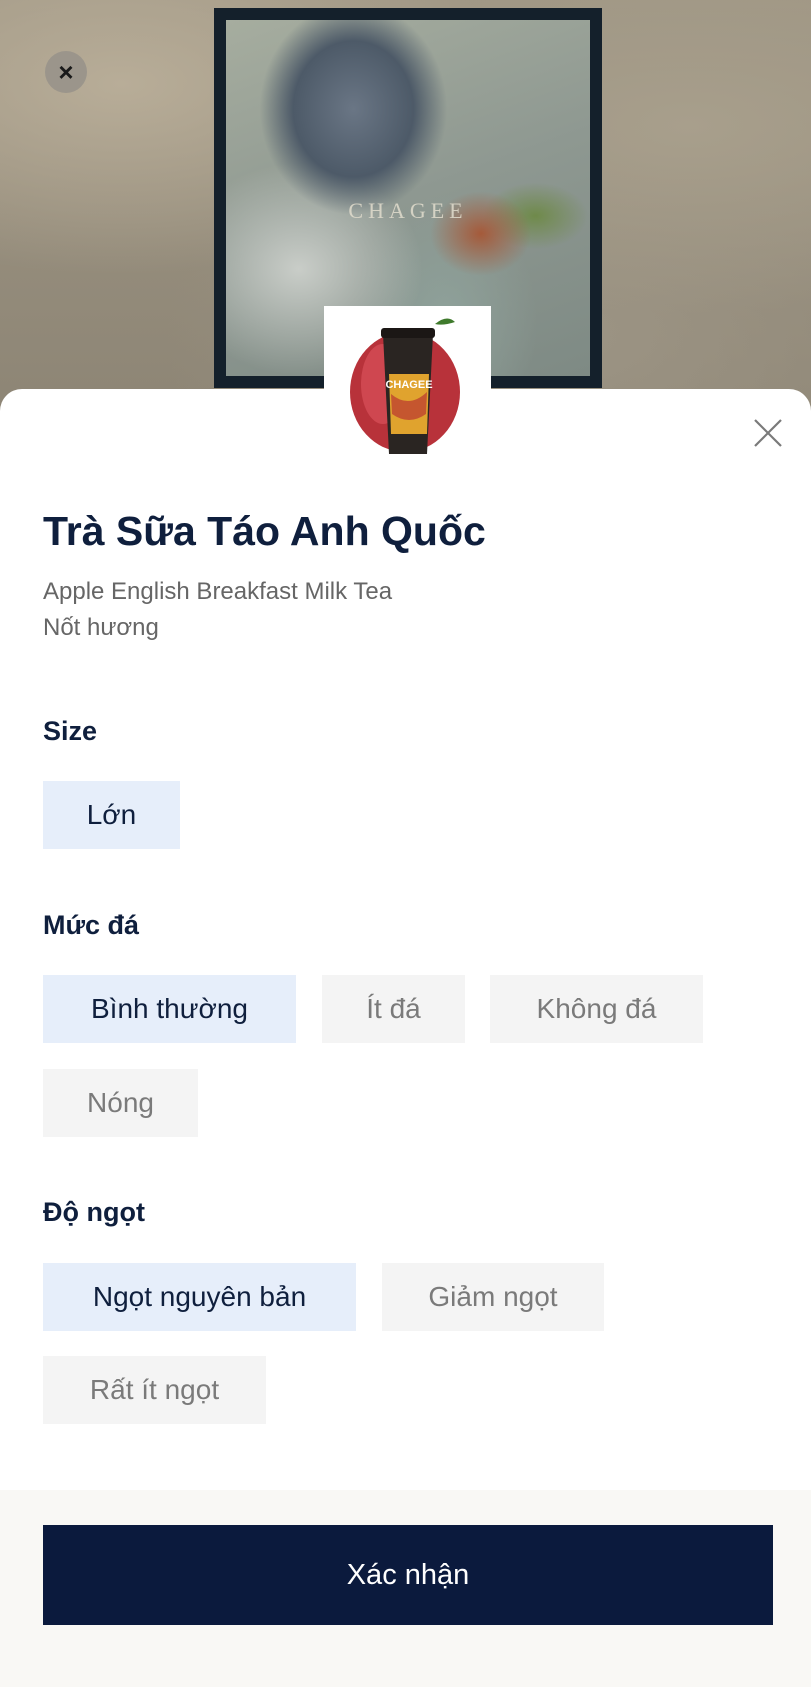 The width and height of the screenshot is (811, 1687). Describe the element at coordinates (218, 591) in the screenshot. I see `product-english-name: Apple English Breakfast Milk Tea` at that location.